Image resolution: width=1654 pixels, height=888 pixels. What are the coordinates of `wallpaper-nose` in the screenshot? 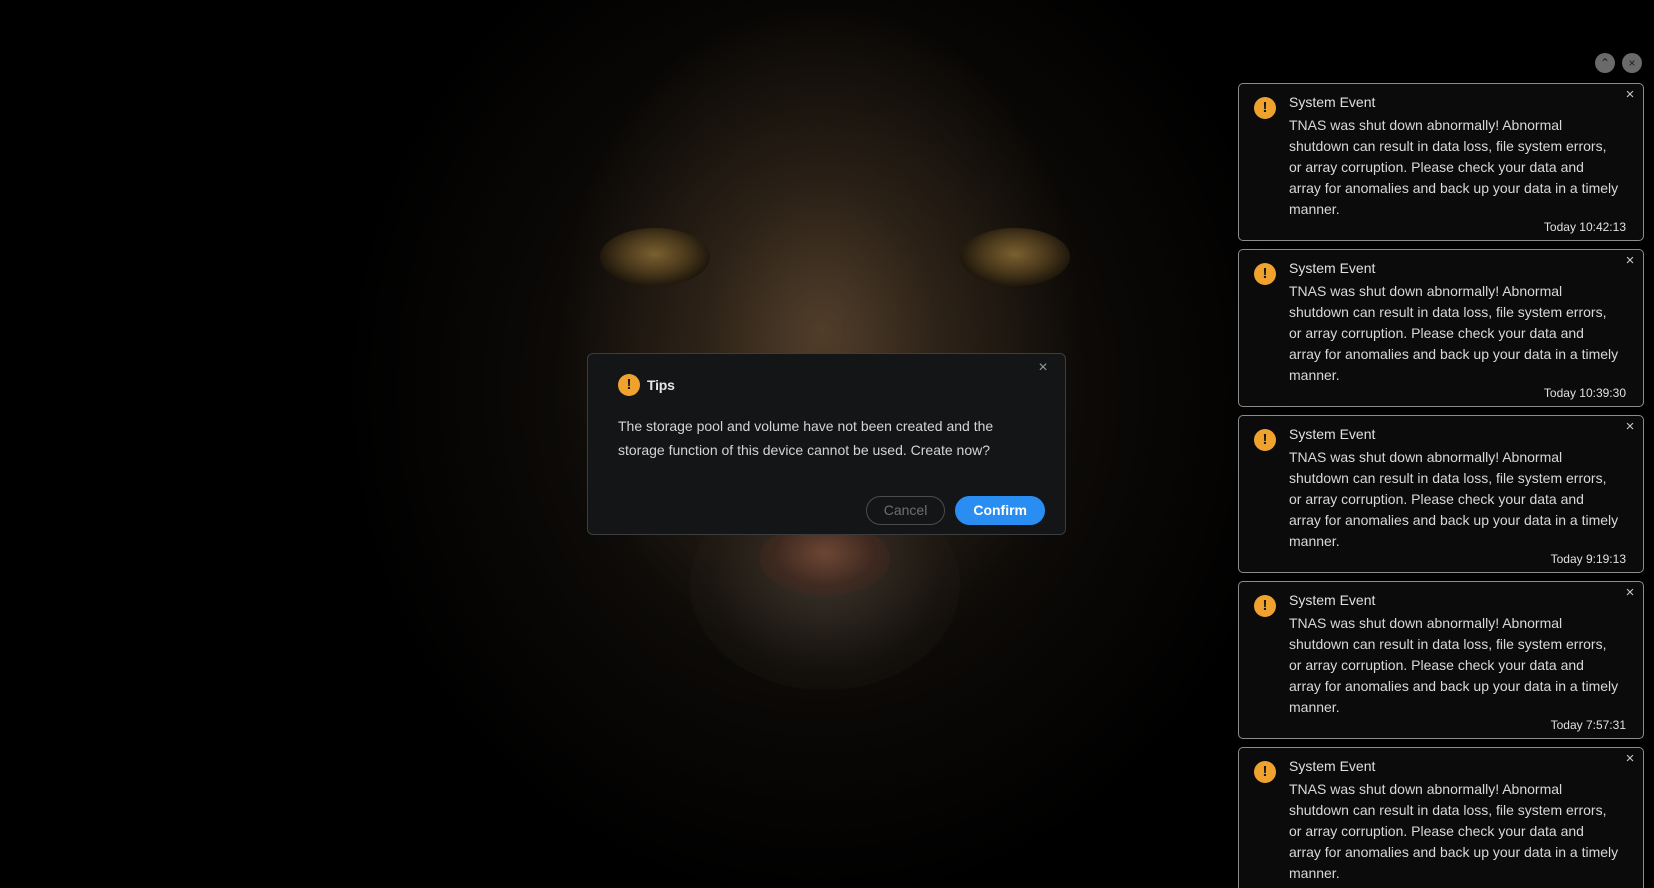 It's located at (825, 560).